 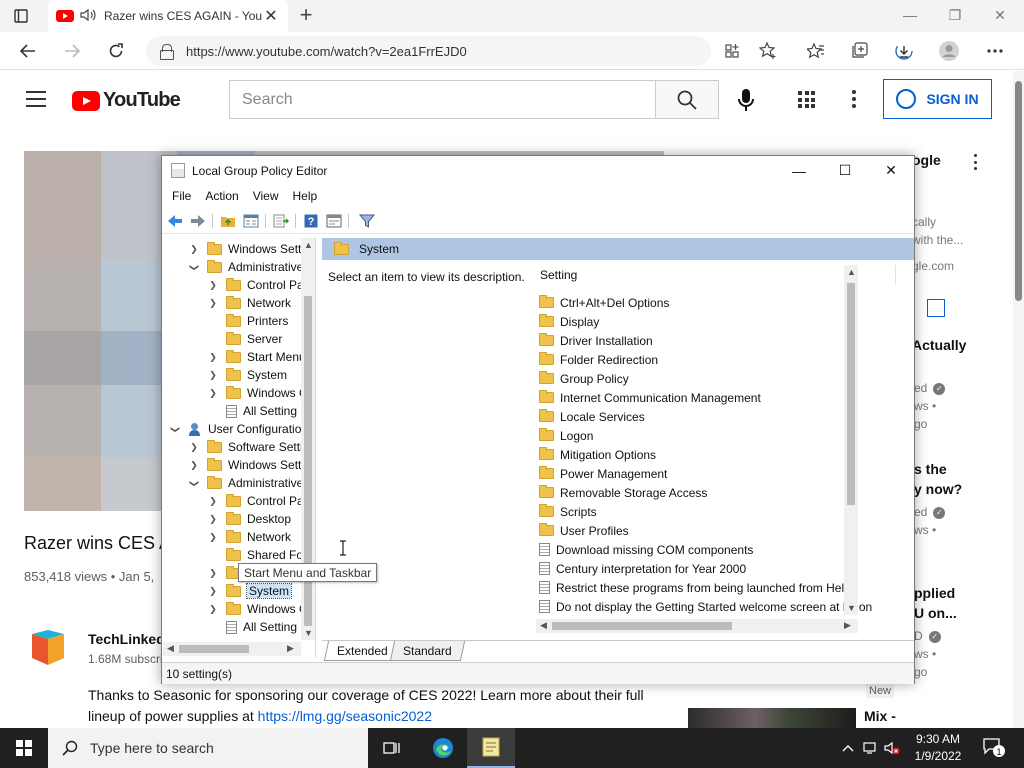 What do you see at coordinates (443, 748) in the screenshot?
I see `edge-browser-icon` at bounding box center [443, 748].